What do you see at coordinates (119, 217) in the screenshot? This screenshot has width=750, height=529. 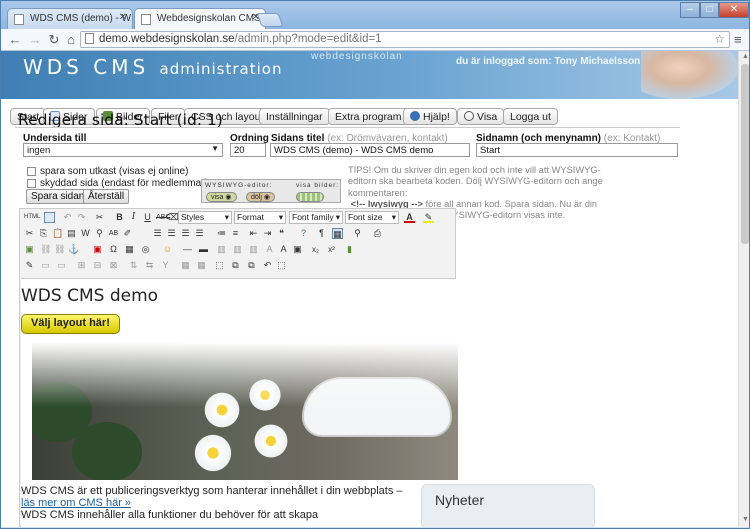 I see `bold-icon: B` at bounding box center [119, 217].